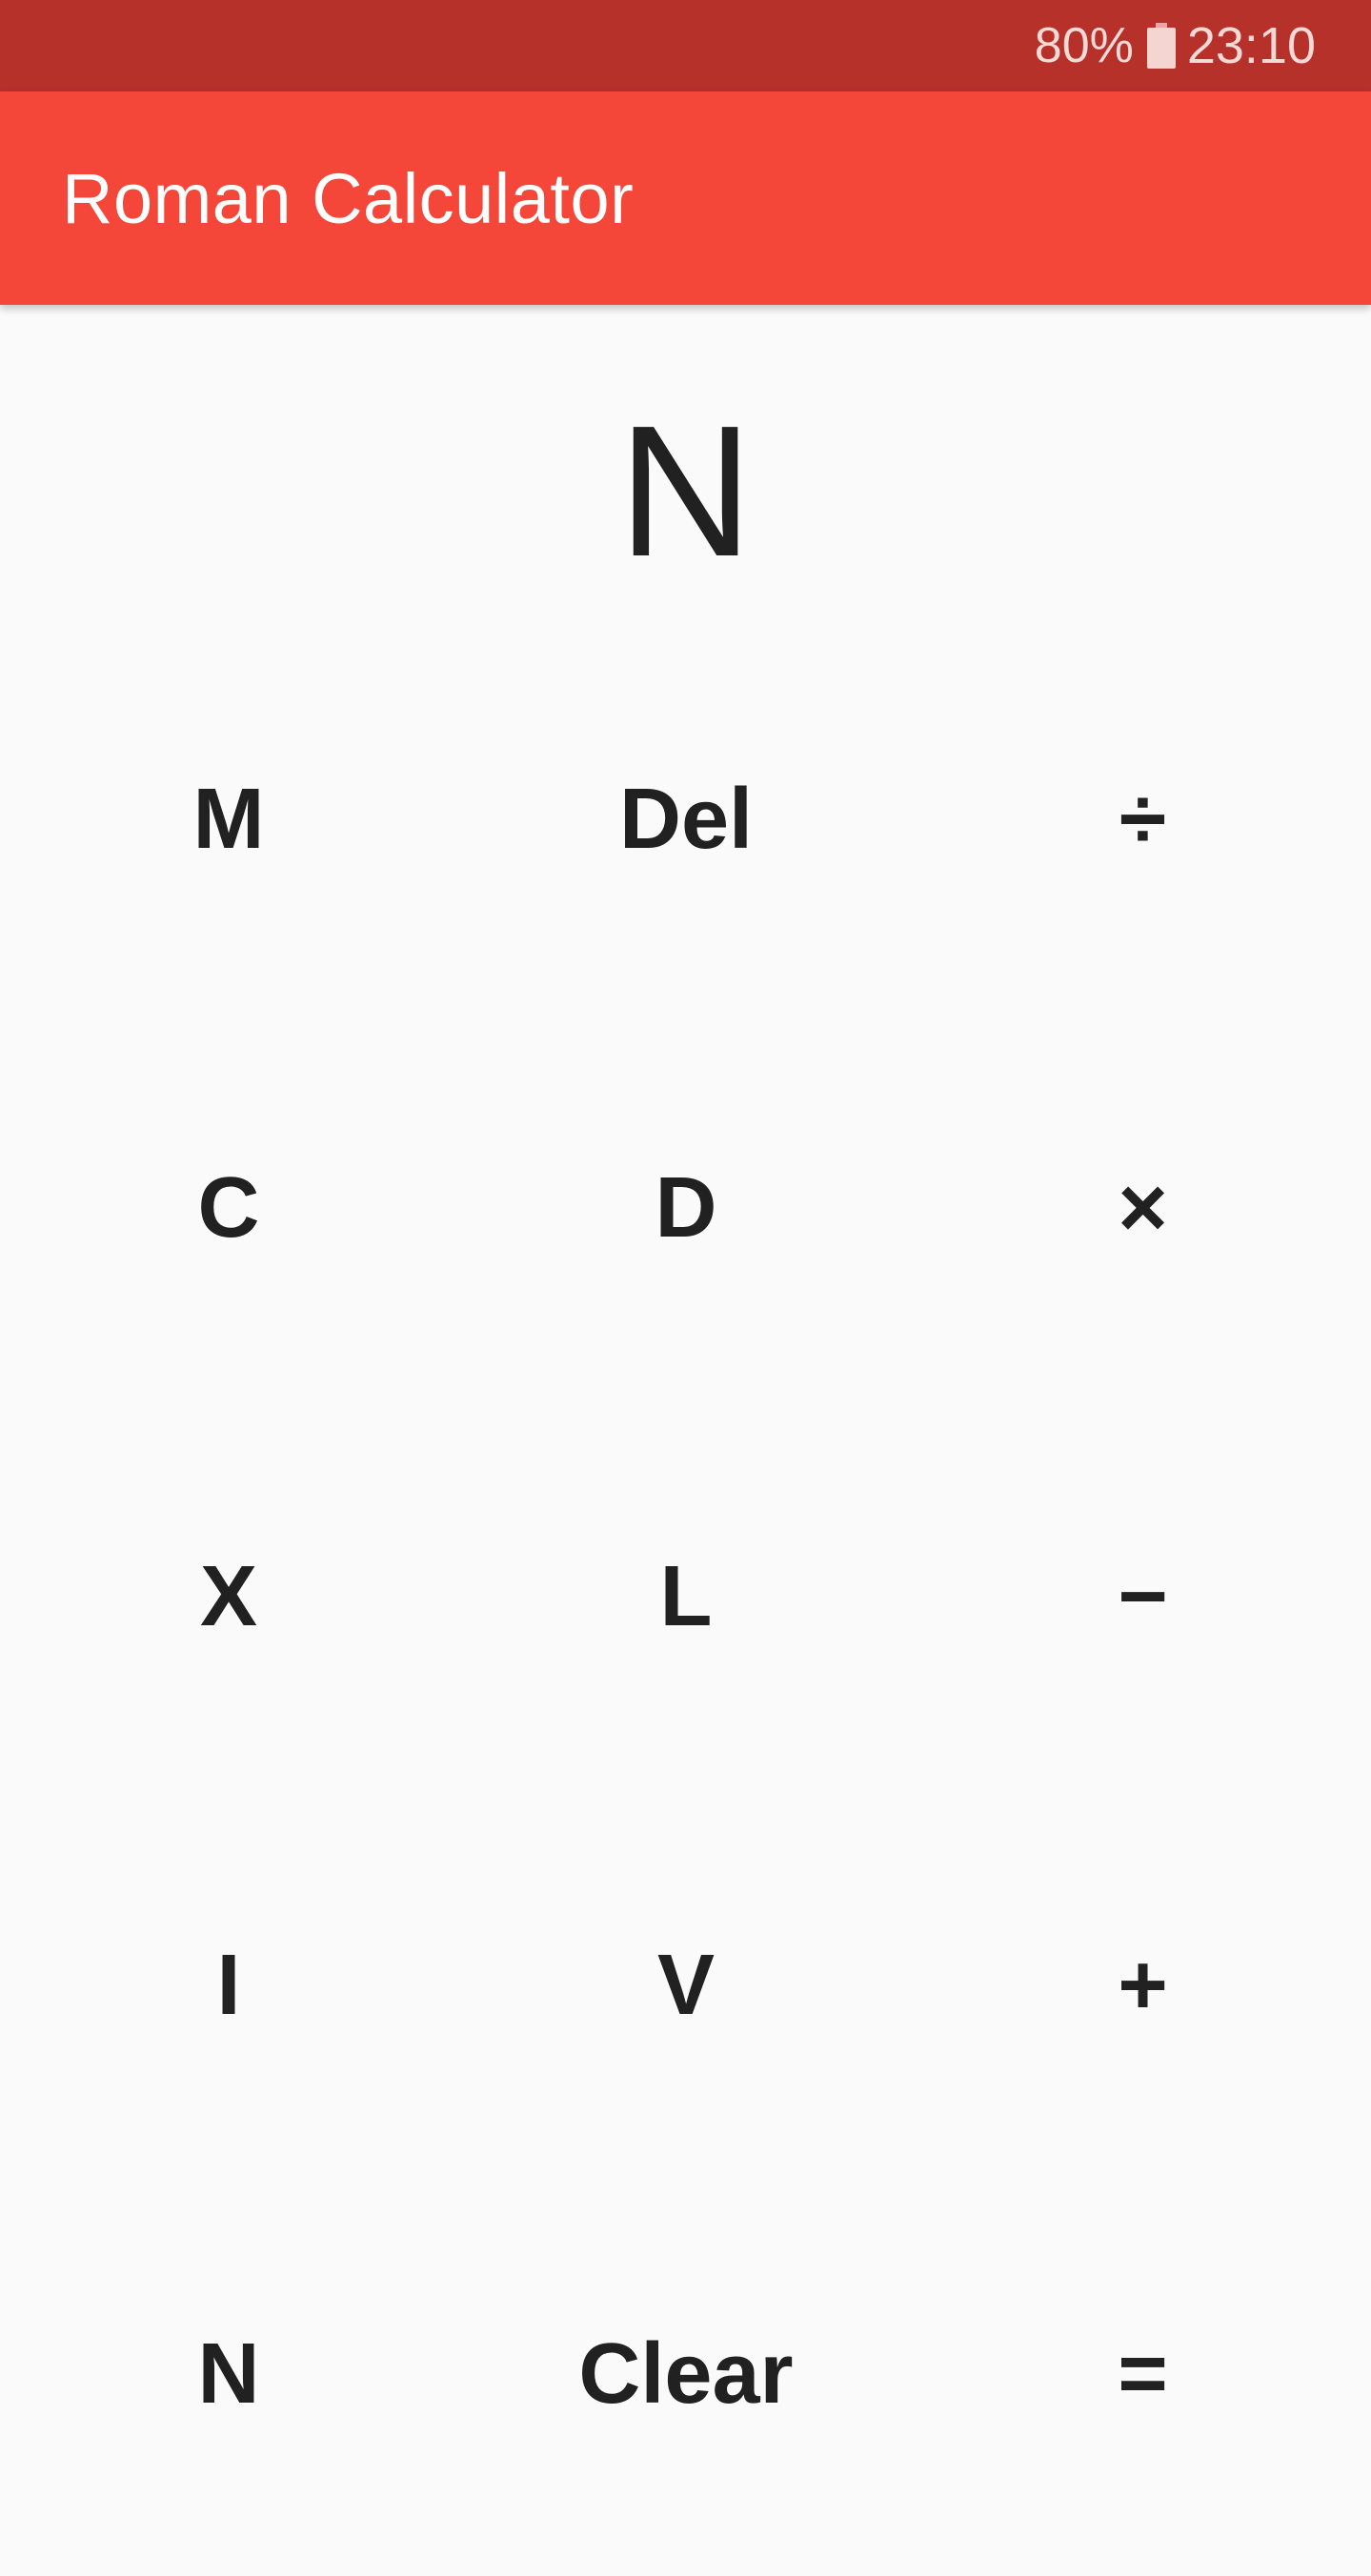 Image resolution: width=1371 pixels, height=2576 pixels. Describe the element at coordinates (685, 198) in the screenshot. I see `app-bar: Roman Calculator` at that location.